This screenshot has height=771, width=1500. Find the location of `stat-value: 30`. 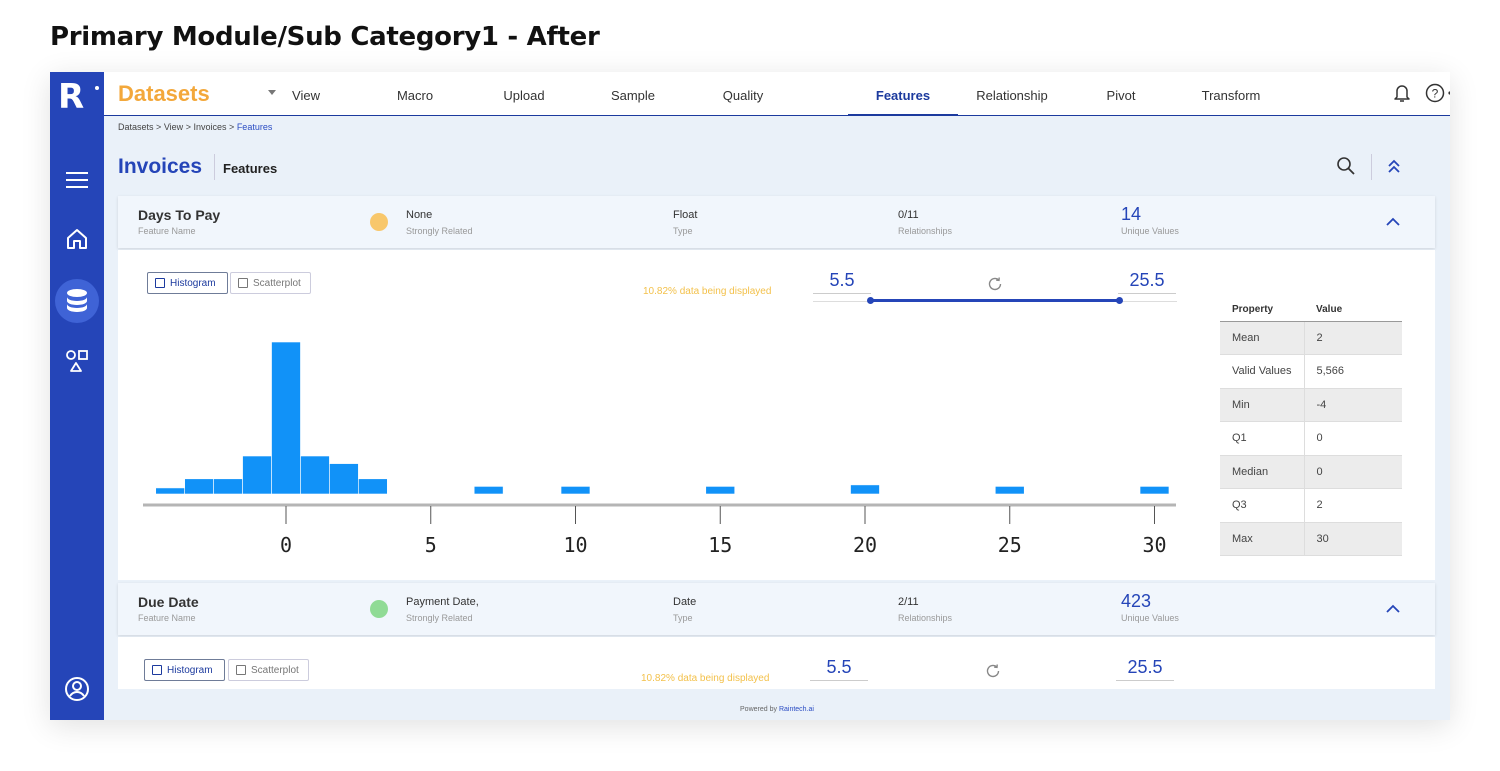

stat-value: 30 is located at coordinates (1353, 539).